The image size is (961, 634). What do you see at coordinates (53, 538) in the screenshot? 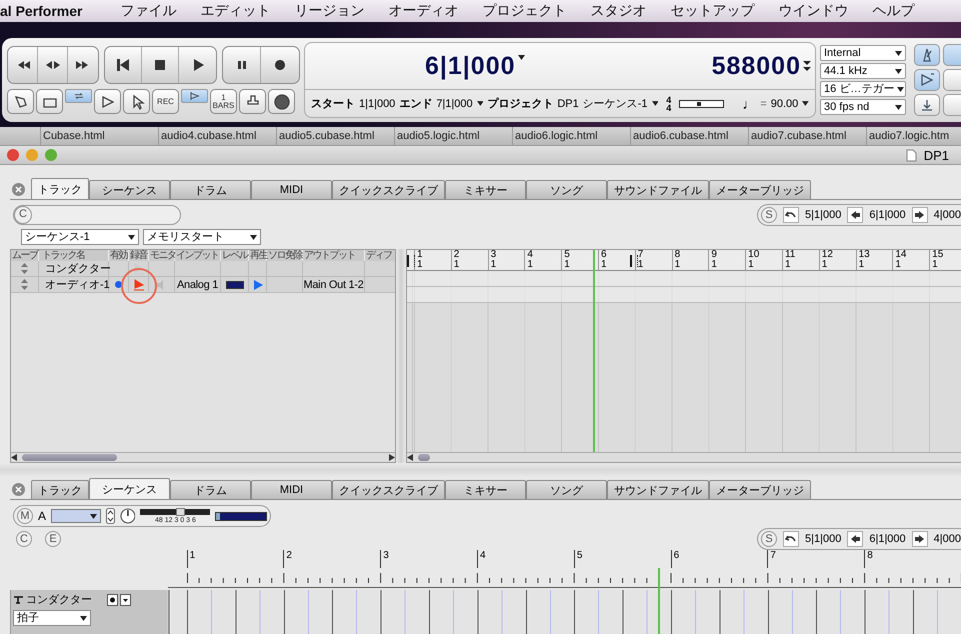
I see `e-button: E` at bounding box center [53, 538].